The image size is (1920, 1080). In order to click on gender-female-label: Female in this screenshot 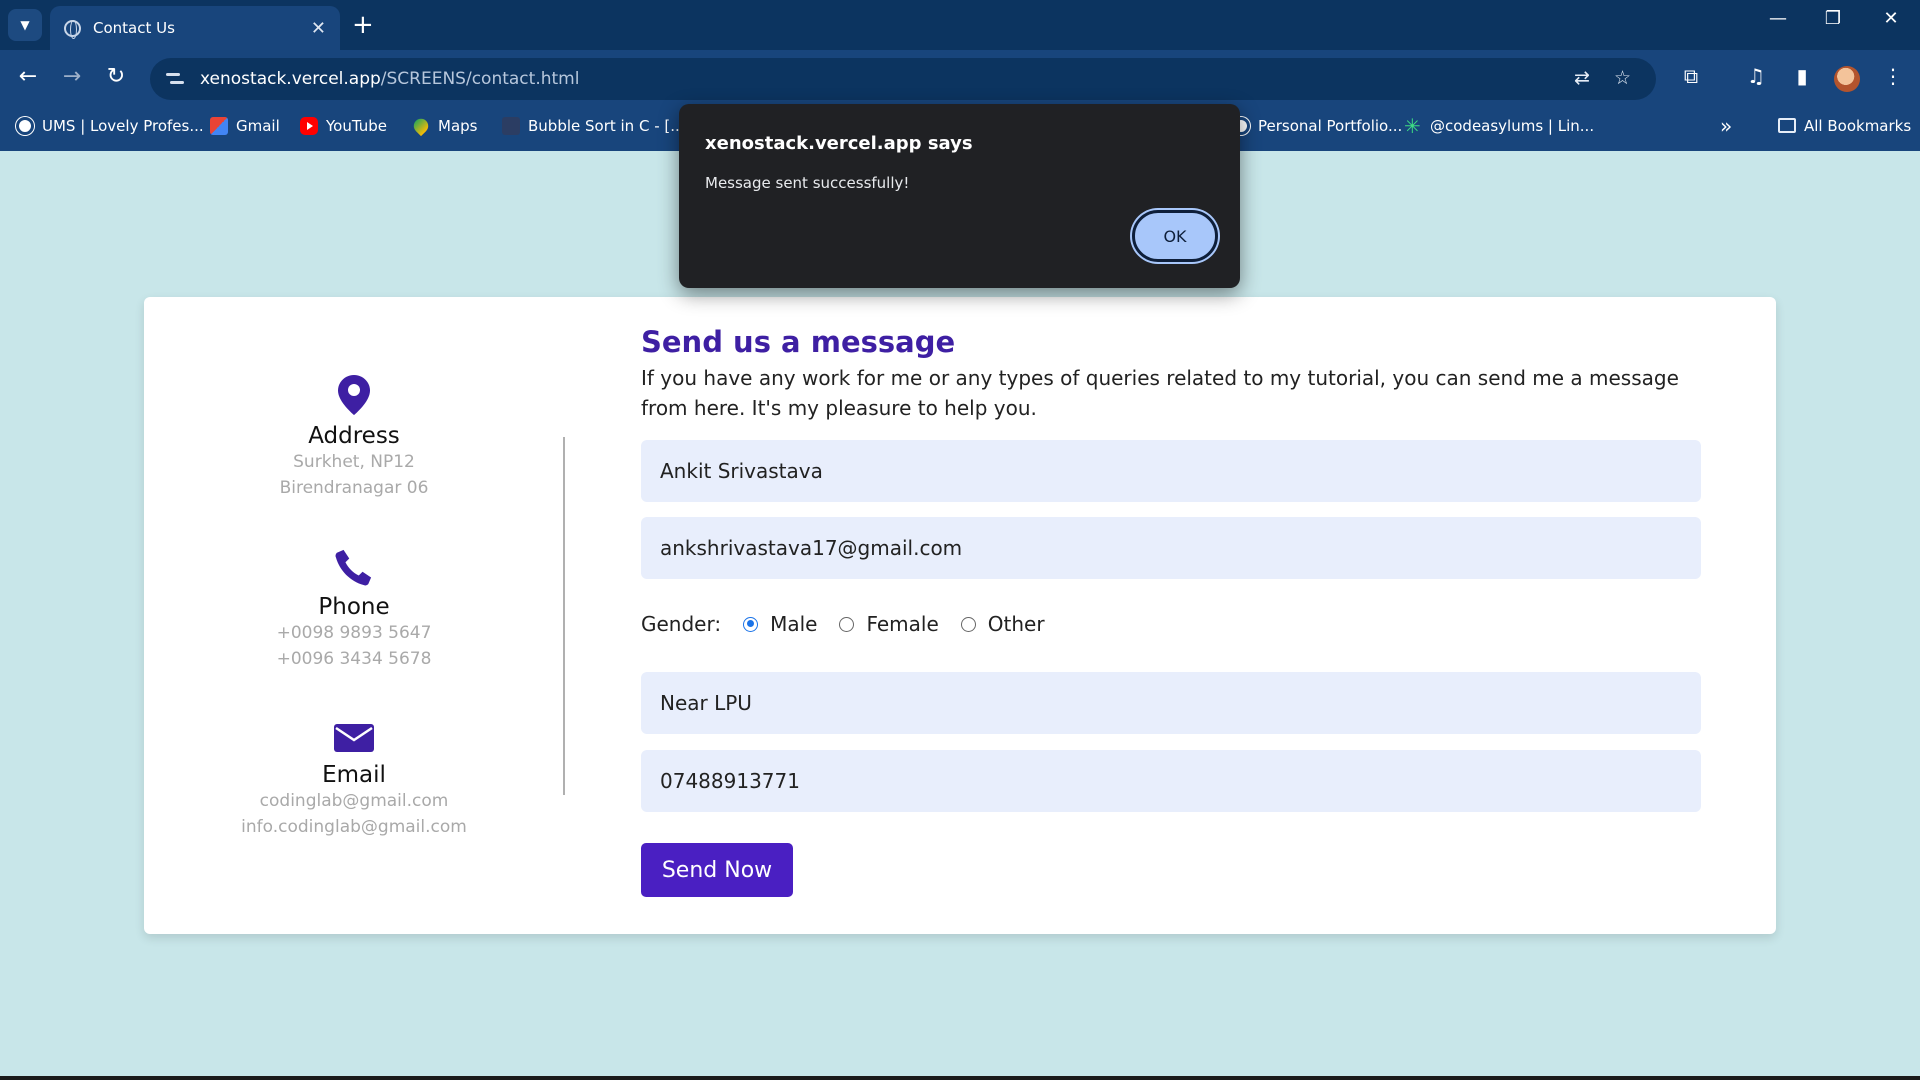, I will do `click(902, 624)`.